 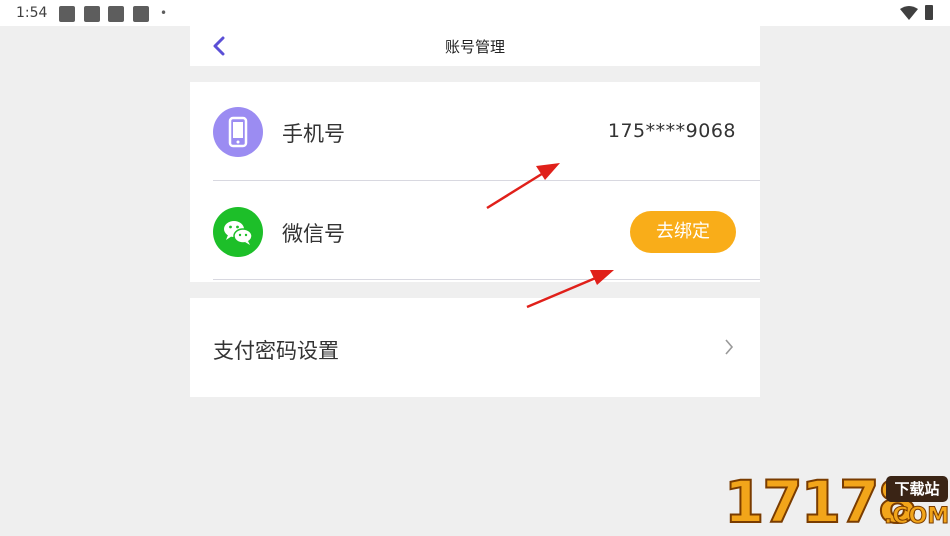 What do you see at coordinates (916, 517) in the screenshot?
I see `watermark-suffix: .COM` at bounding box center [916, 517].